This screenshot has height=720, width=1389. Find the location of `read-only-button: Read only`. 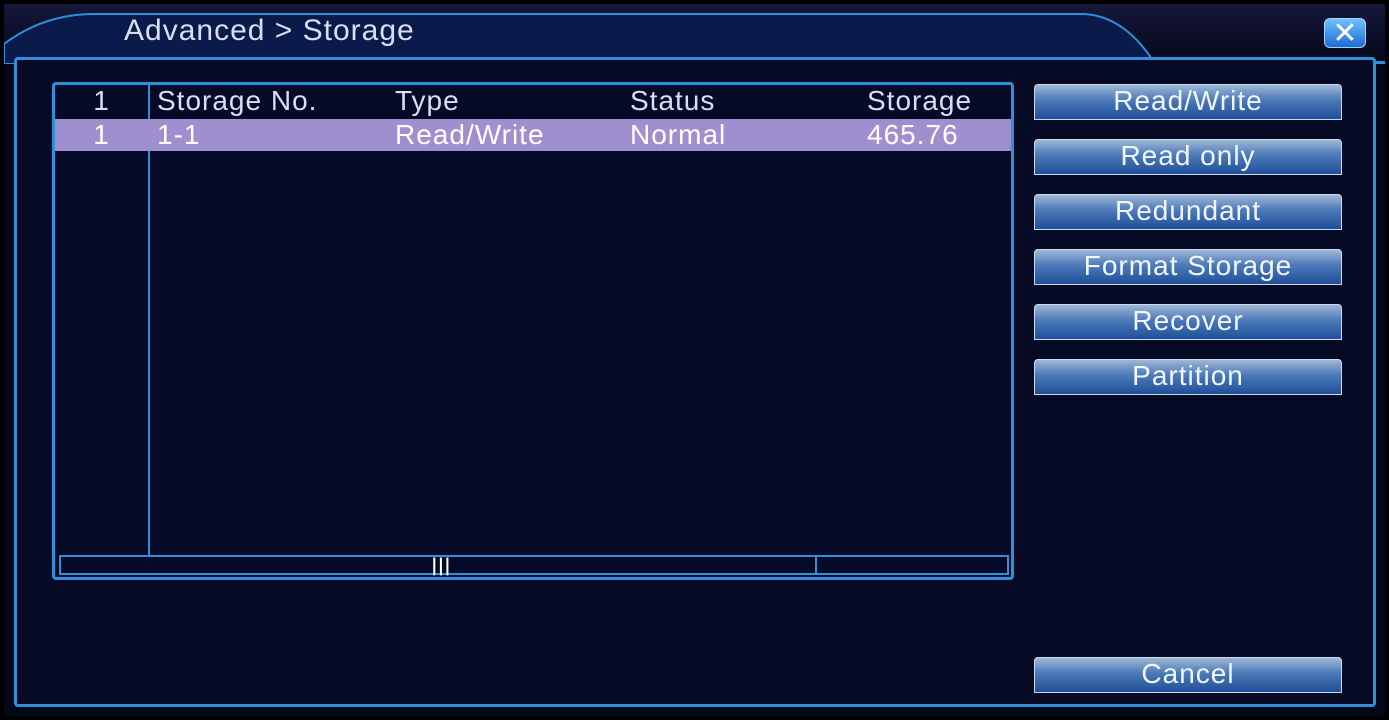

read-only-button: Read only is located at coordinates (1188, 157).